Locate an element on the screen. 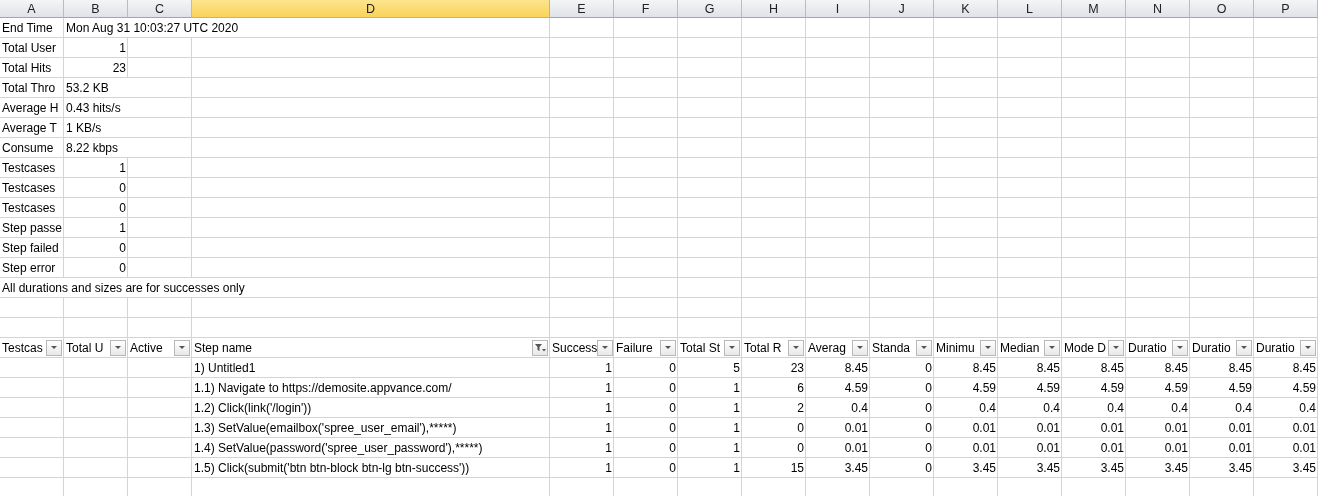  column-header: A is located at coordinates (32, 9).